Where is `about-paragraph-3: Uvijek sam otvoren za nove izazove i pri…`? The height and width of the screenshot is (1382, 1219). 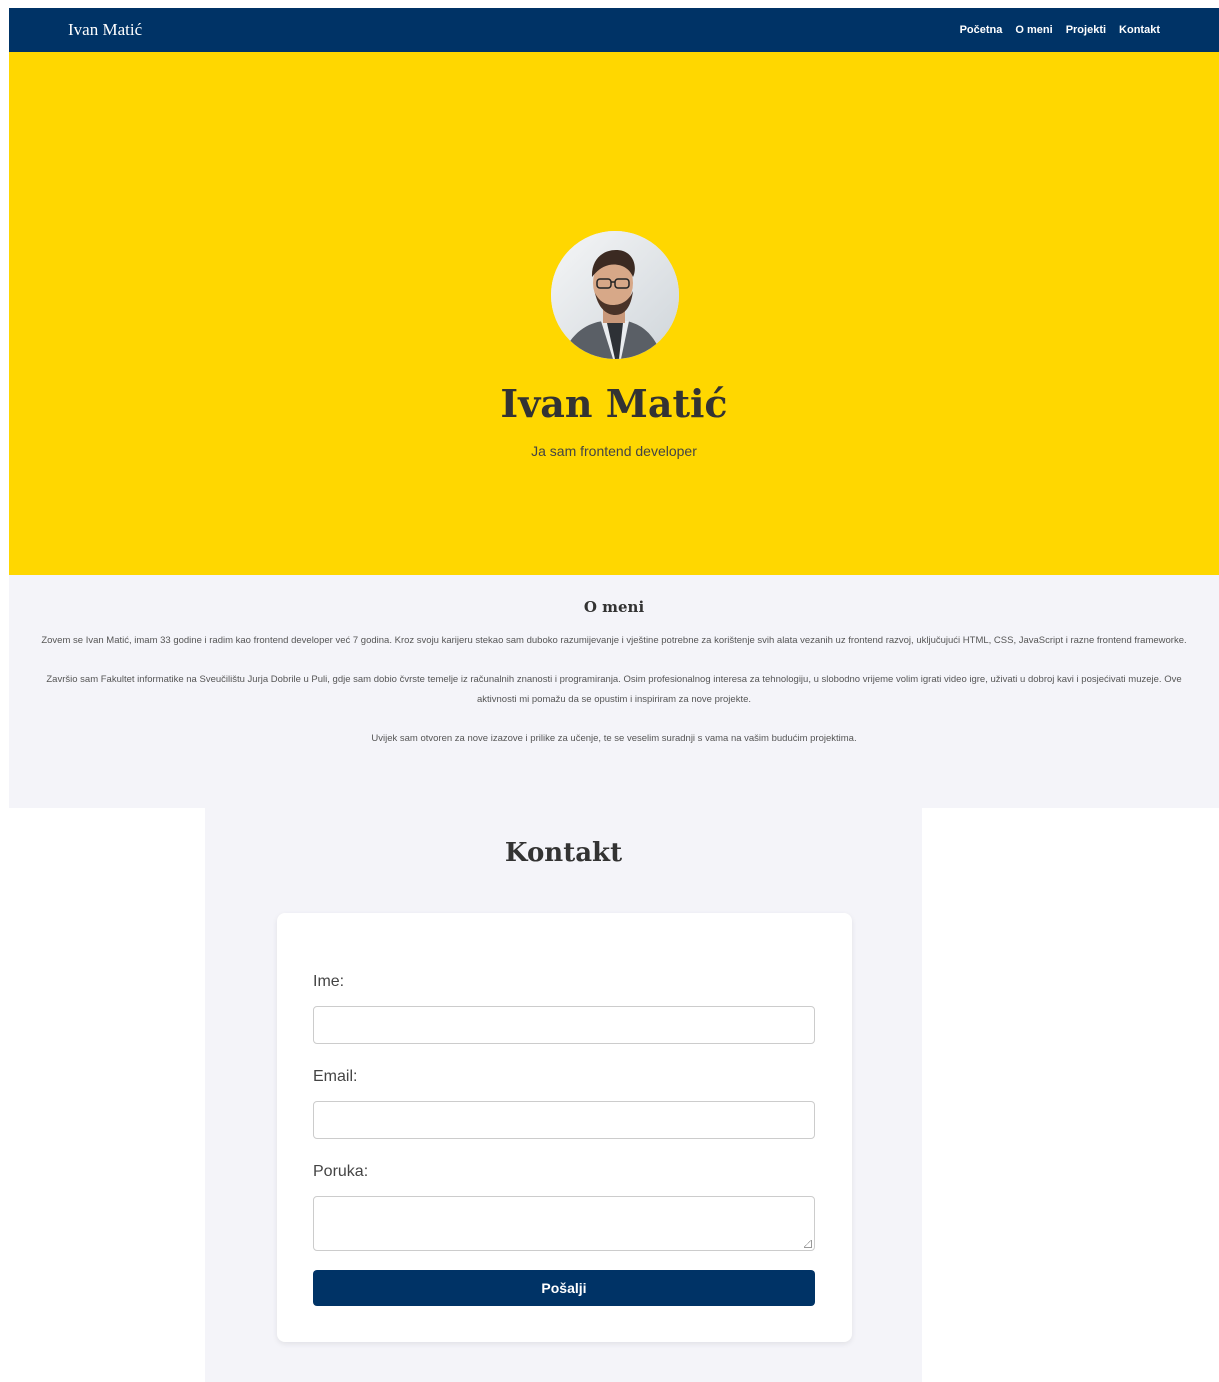 about-paragraph-3: Uvijek sam otvoren za nove izazove i pri… is located at coordinates (614, 738).